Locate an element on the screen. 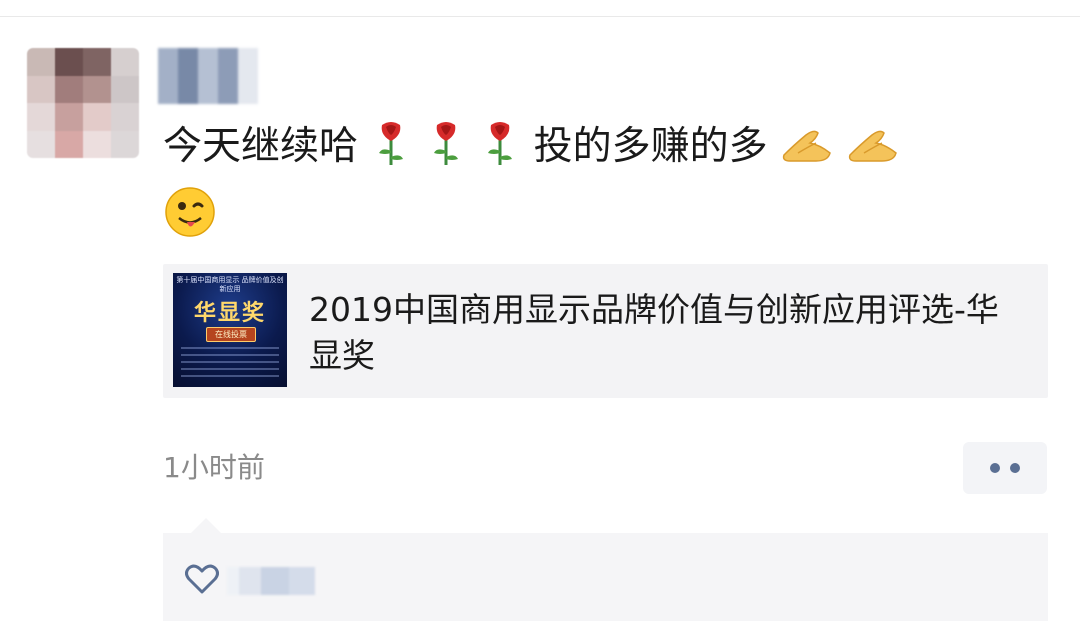 This screenshot has width=1080, height=644. link-title: 2019中国商用显示品牌价值与创新应用评选-华显奖 is located at coordinates (664, 333).